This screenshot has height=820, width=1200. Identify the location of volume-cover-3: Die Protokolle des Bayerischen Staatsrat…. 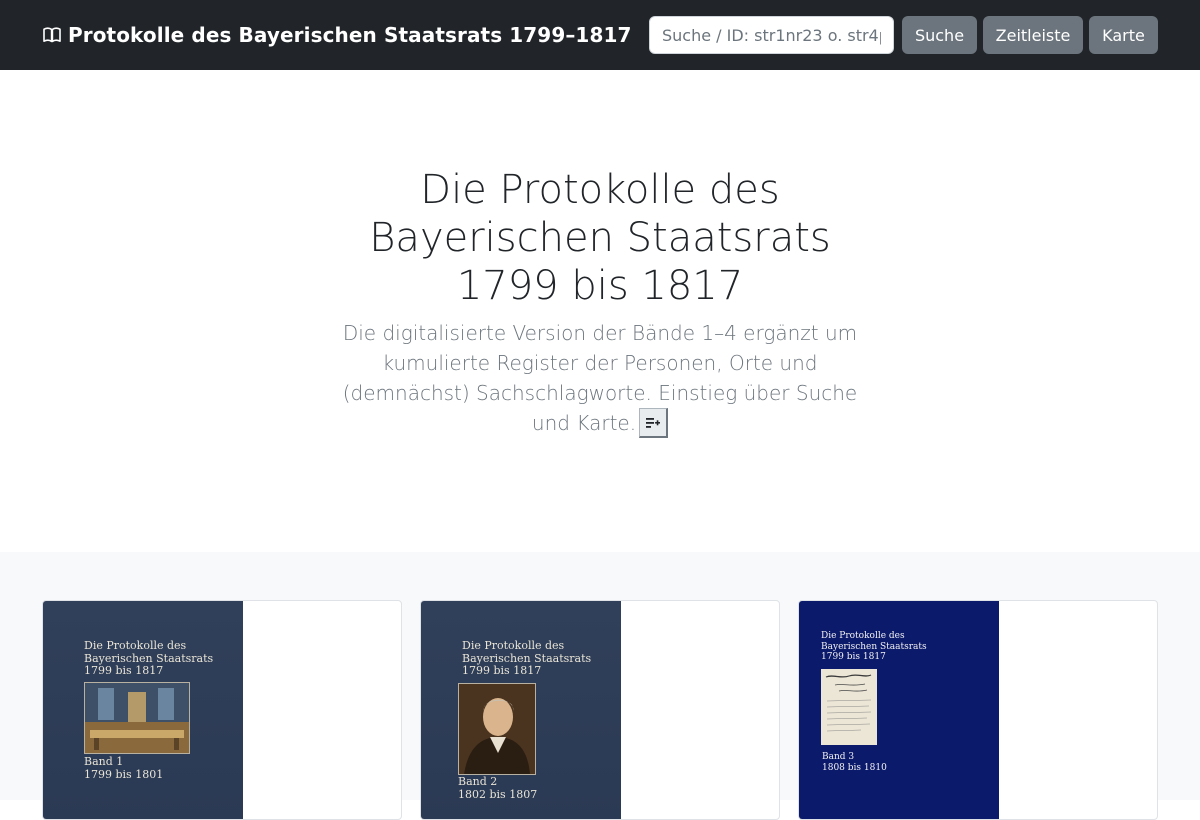
(899, 710).